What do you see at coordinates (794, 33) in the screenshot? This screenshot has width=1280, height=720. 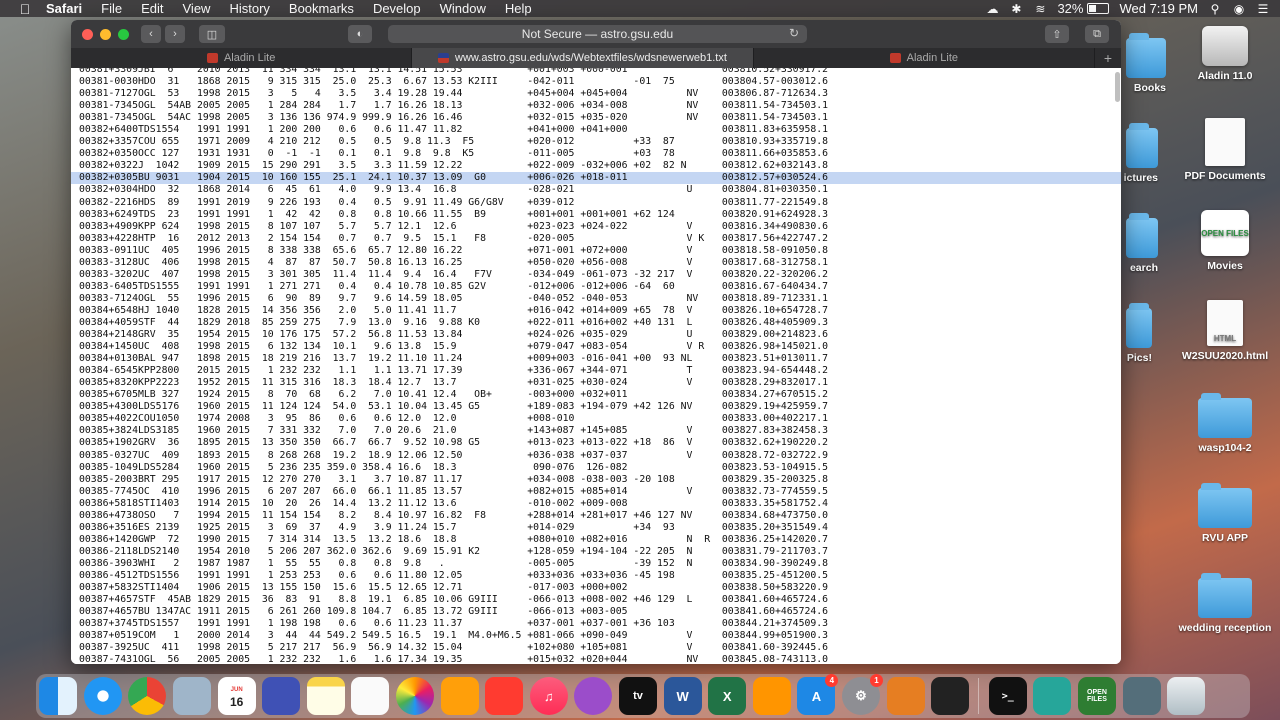 I see `reload-icon: ↻` at bounding box center [794, 33].